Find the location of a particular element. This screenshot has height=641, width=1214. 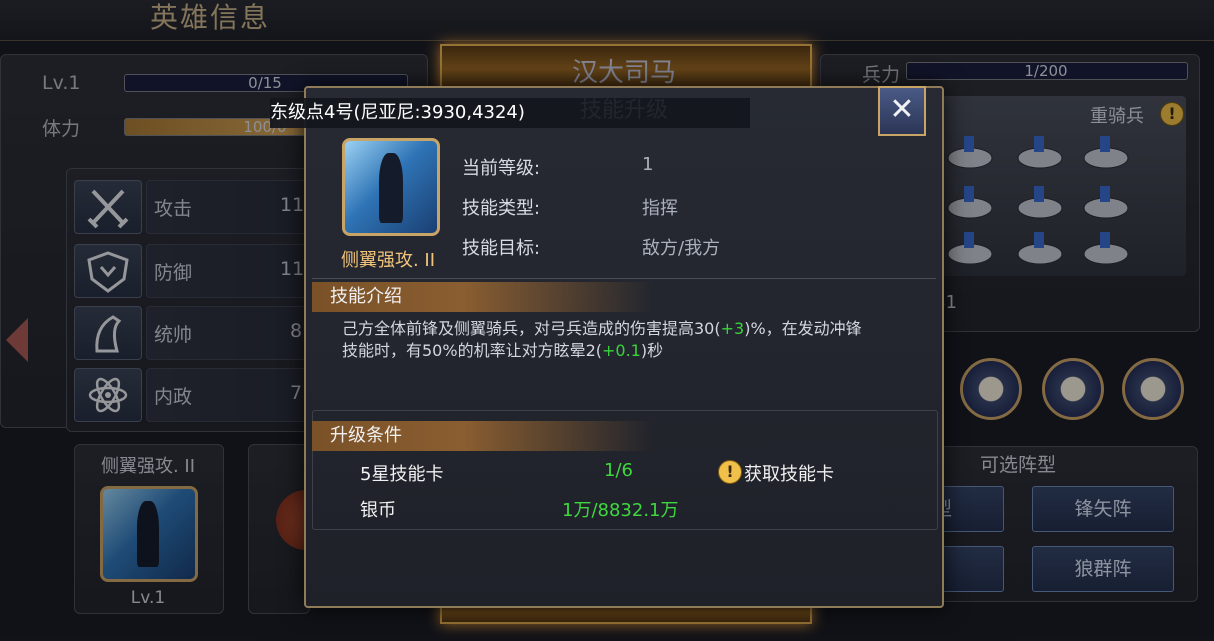

condition-amount: 1万/8832.1万 is located at coordinates (620, 510).